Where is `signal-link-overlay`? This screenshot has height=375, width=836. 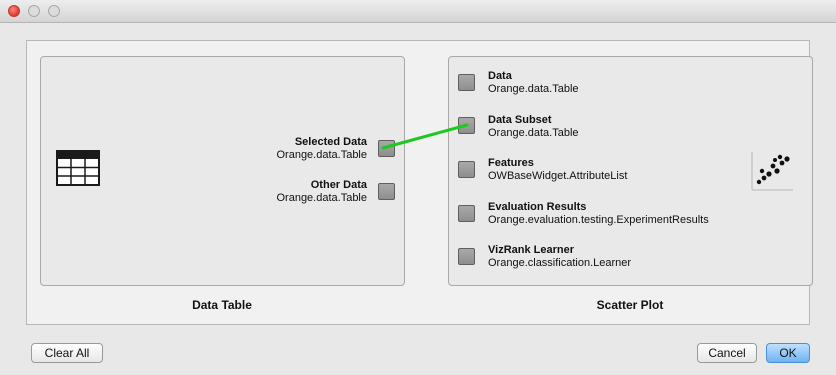 signal-link-overlay is located at coordinates (425, 136).